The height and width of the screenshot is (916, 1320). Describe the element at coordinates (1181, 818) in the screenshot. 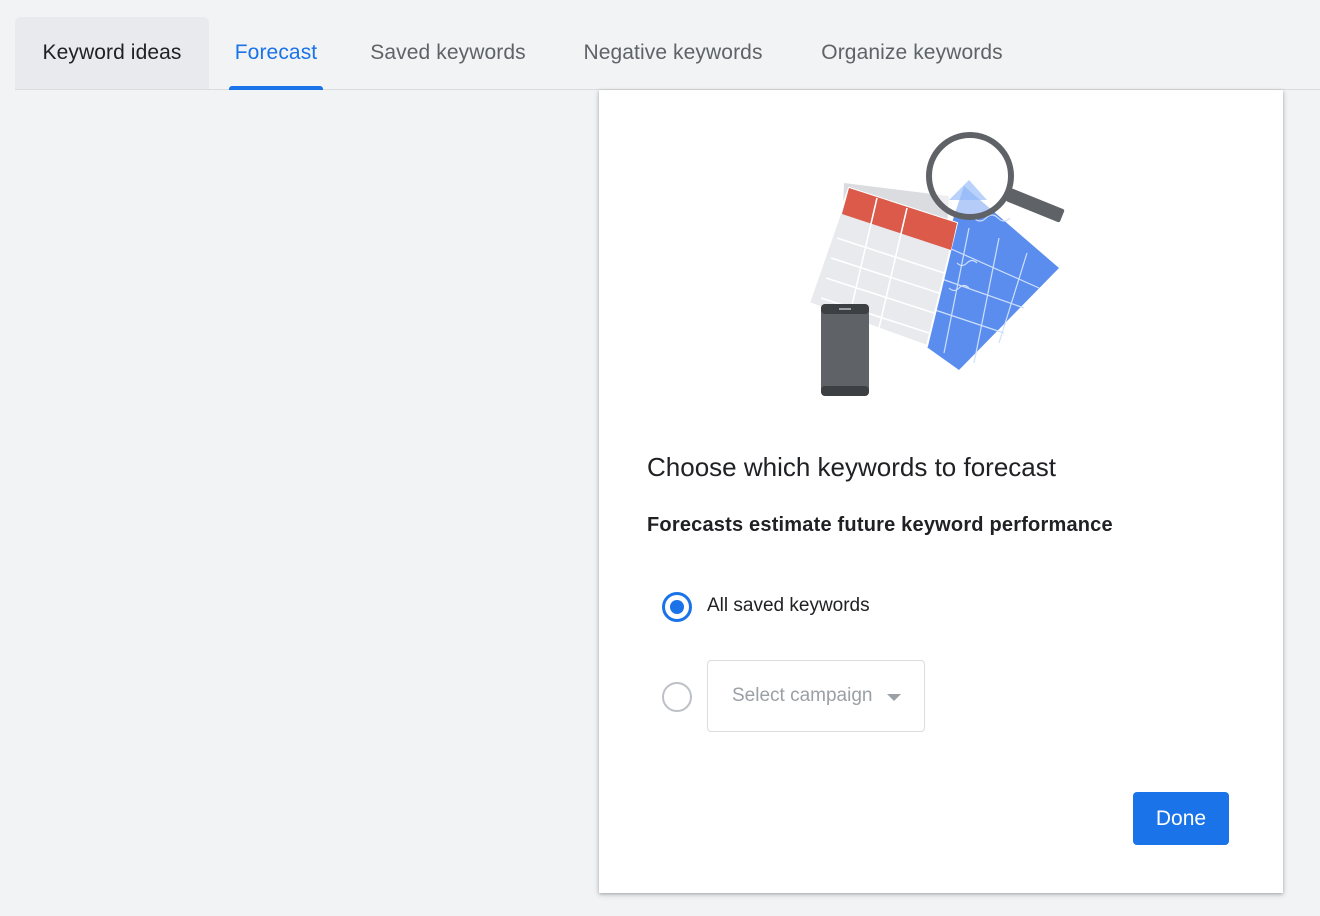

I see `done-button: Done` at that location.